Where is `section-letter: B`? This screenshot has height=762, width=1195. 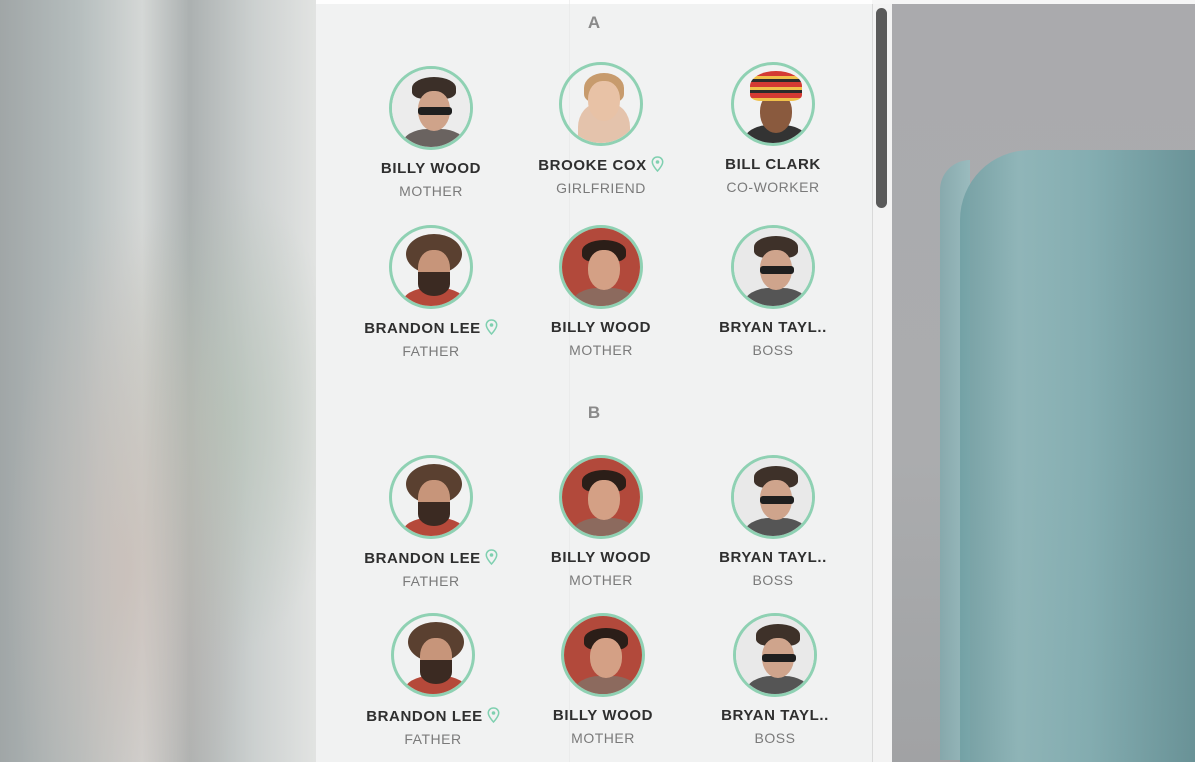
section-letter: B is located at coordinates (594, 412).